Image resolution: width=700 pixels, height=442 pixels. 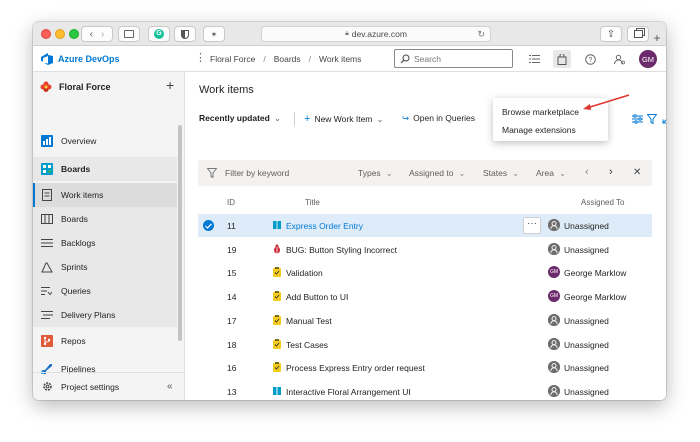 What do you see at coordinates (501, 173) in the screenshot?
I see `filter-states: States ⌄` at bounding box center [501, 173].